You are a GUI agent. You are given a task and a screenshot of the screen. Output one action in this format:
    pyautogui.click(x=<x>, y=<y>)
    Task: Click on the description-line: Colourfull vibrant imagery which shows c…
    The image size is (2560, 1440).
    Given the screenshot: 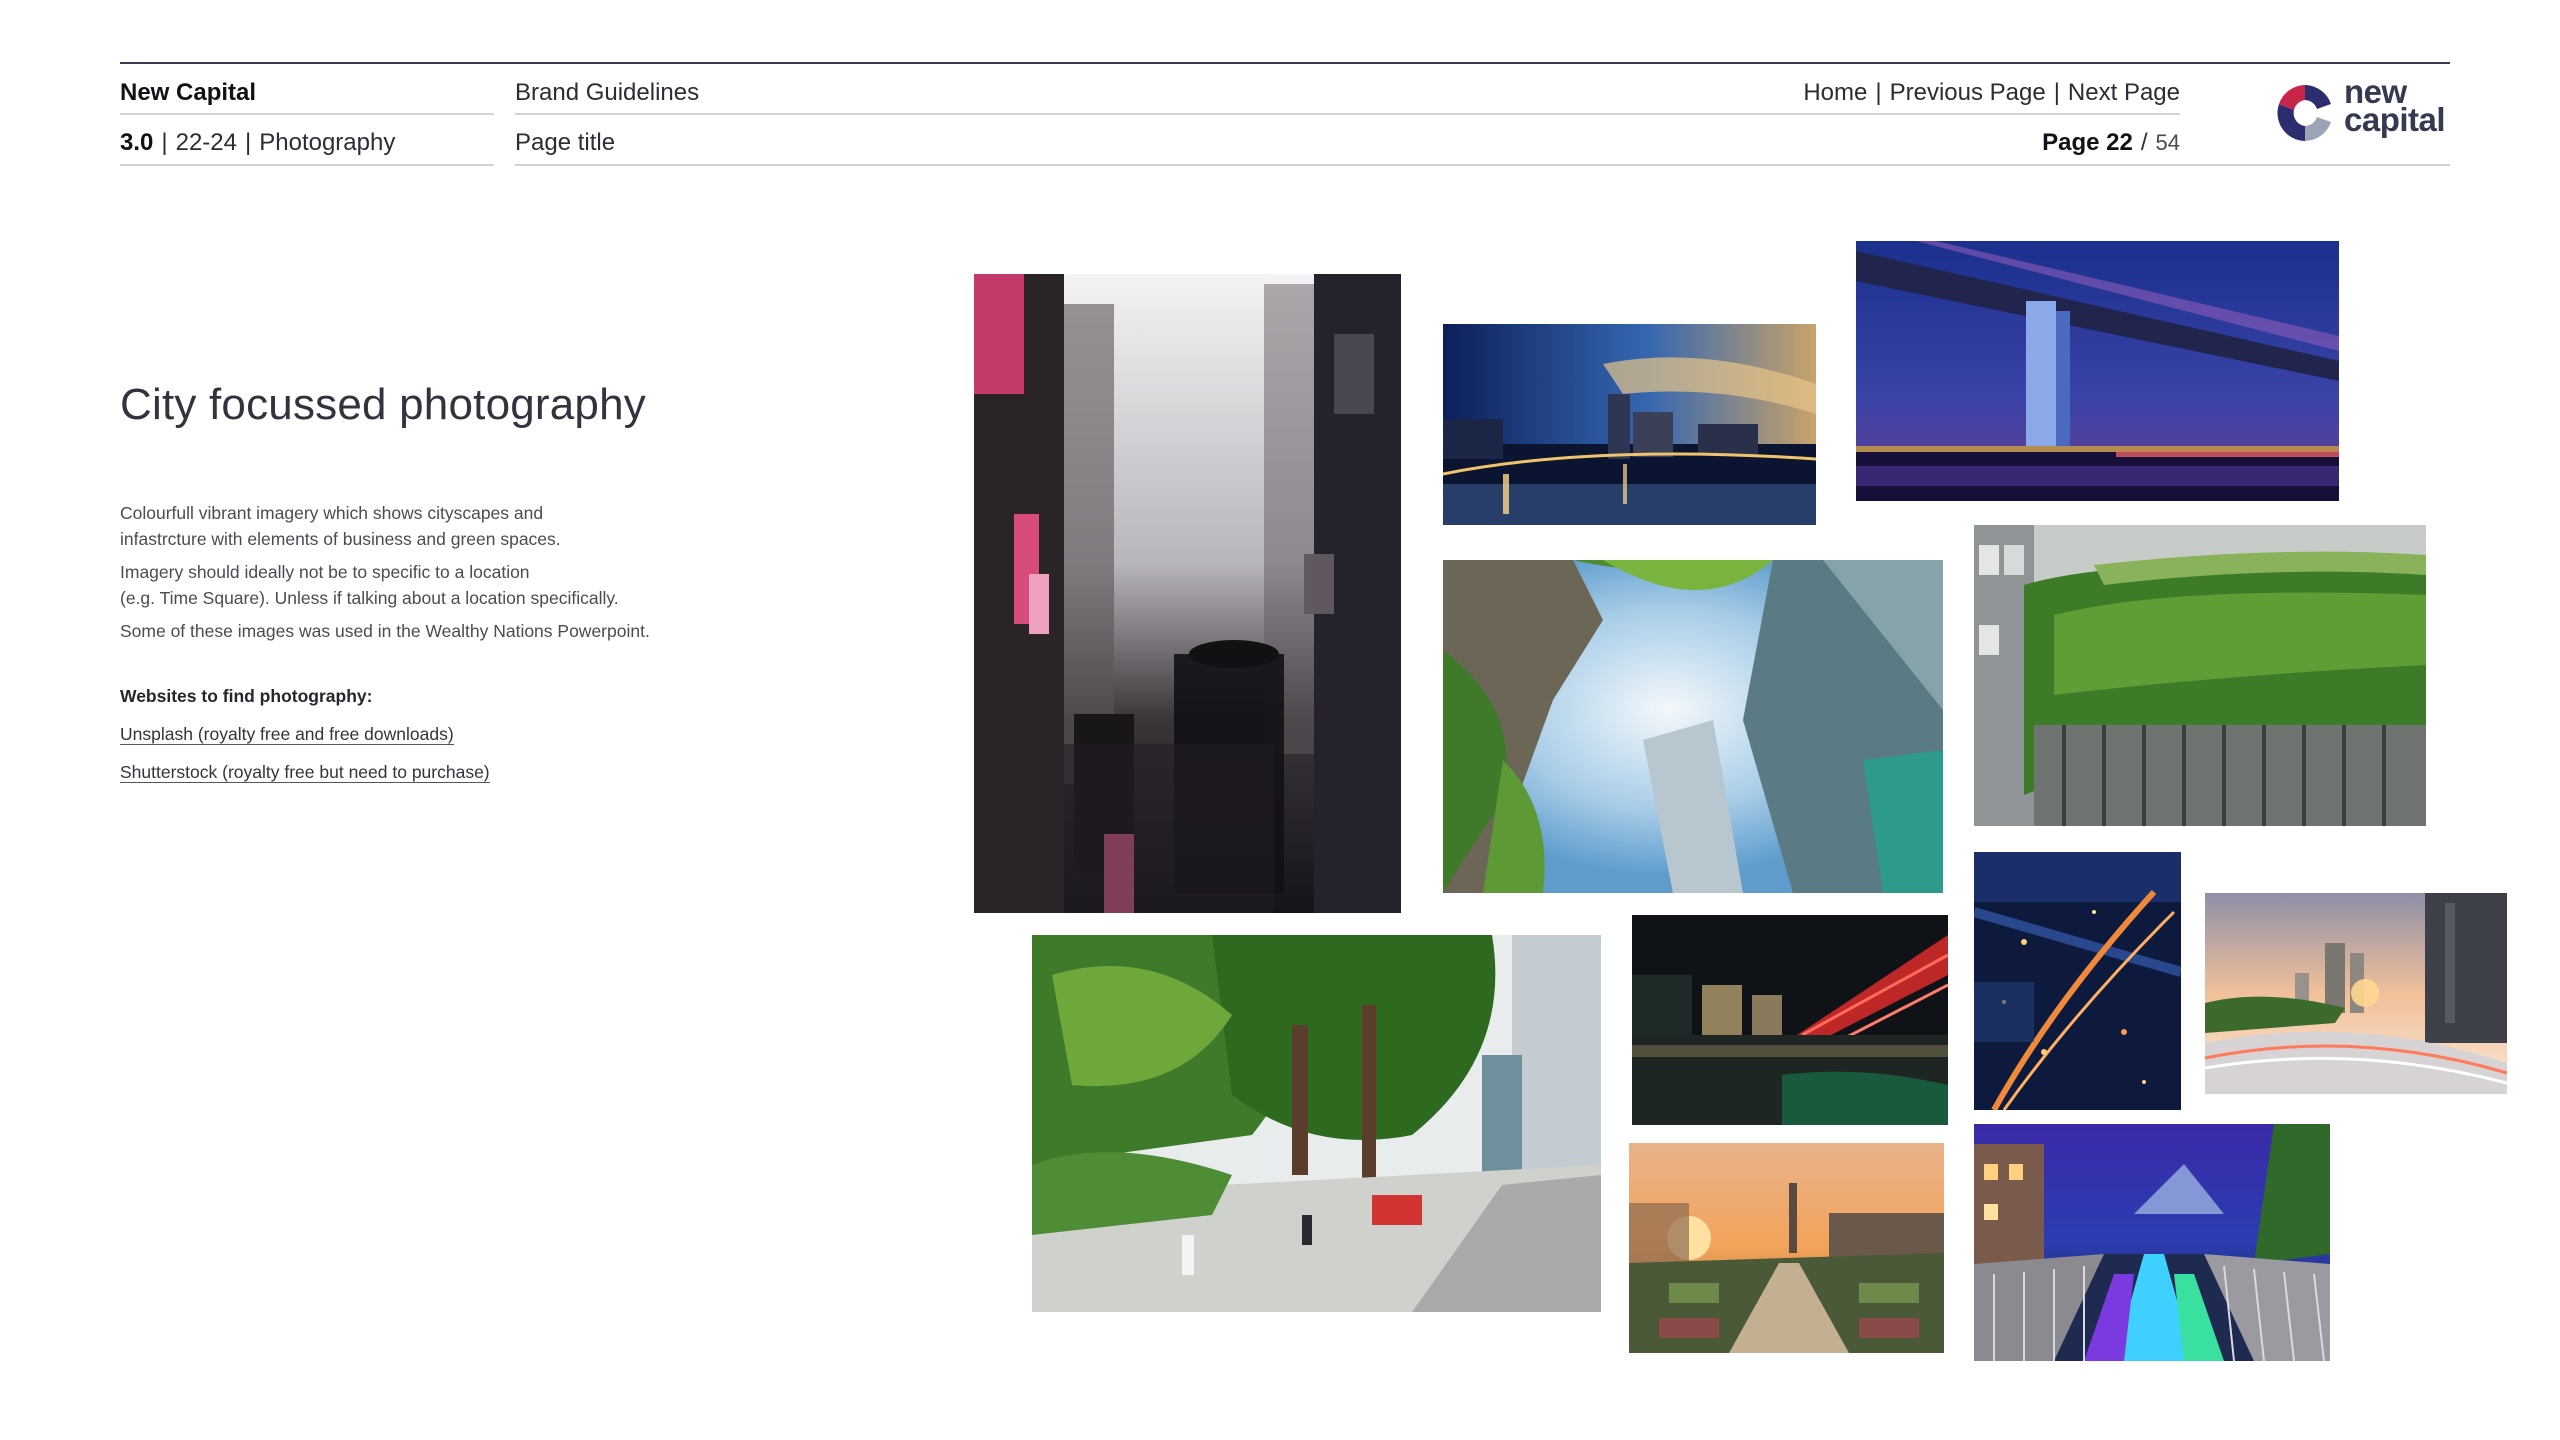 What is the action you would take?
    pyautogui.click(x=332, y=513)
    